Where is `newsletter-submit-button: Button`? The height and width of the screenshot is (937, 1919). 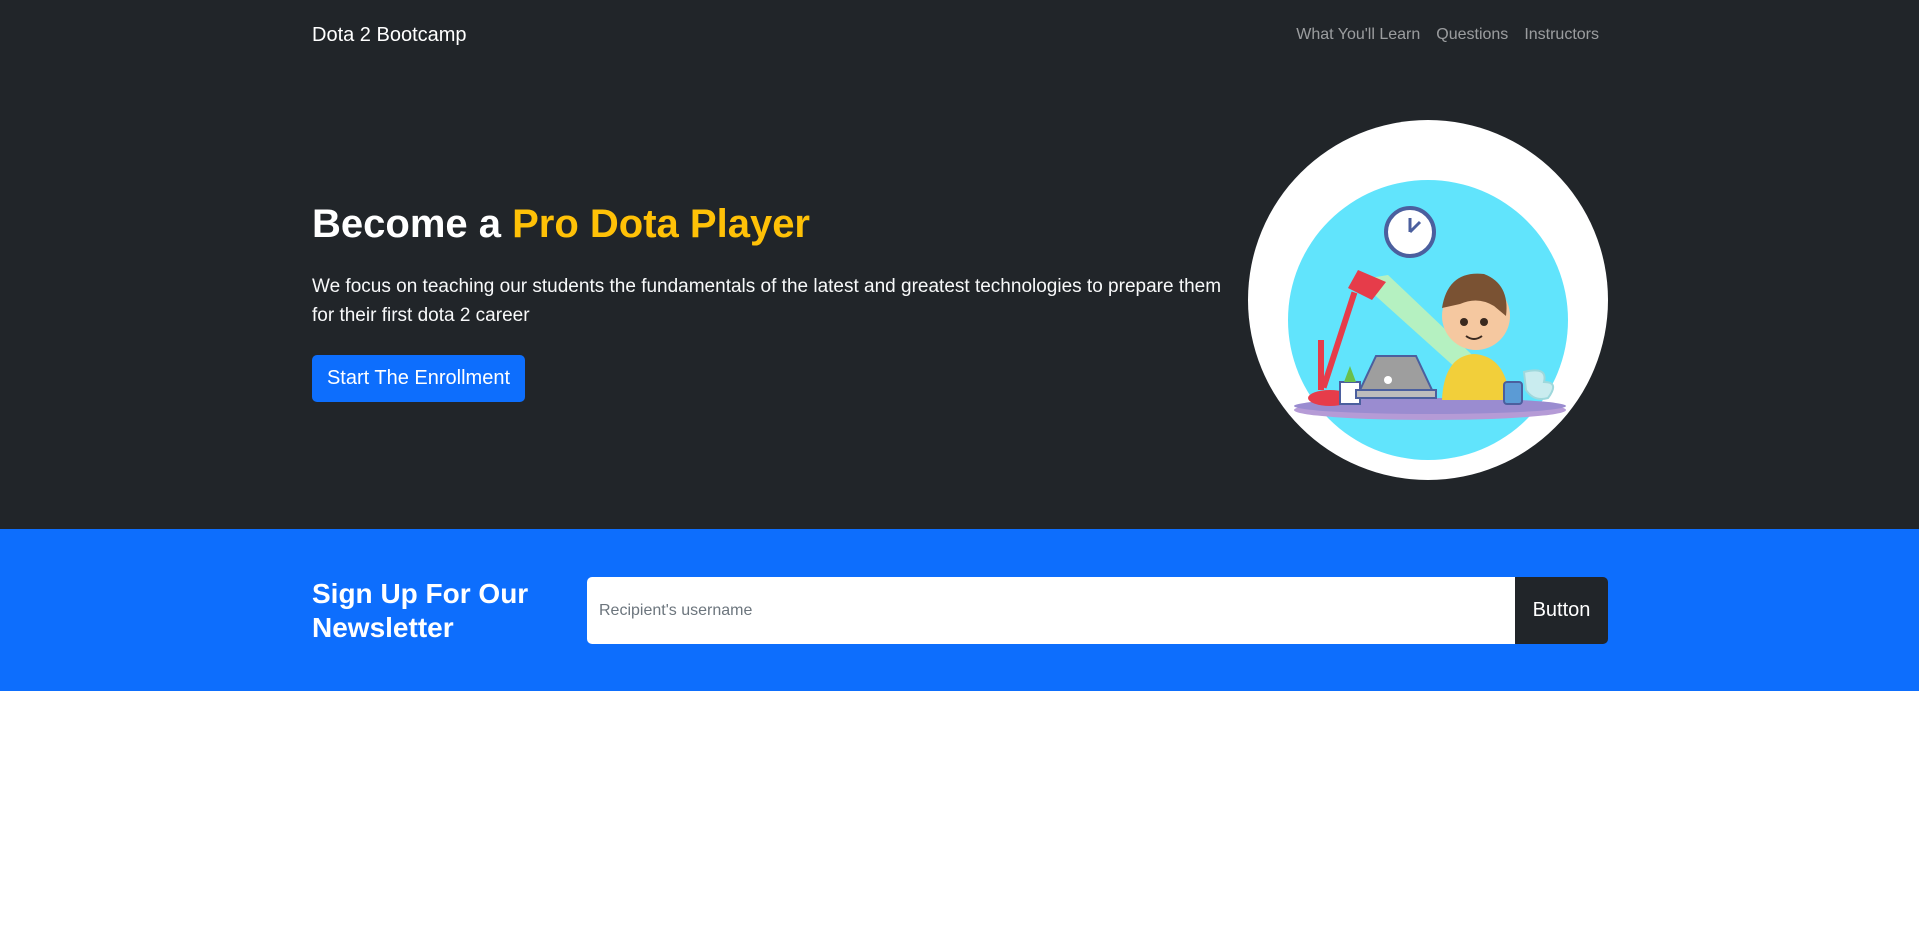
newsletter-submit-button: Button is located at coordinates (1561, 610).